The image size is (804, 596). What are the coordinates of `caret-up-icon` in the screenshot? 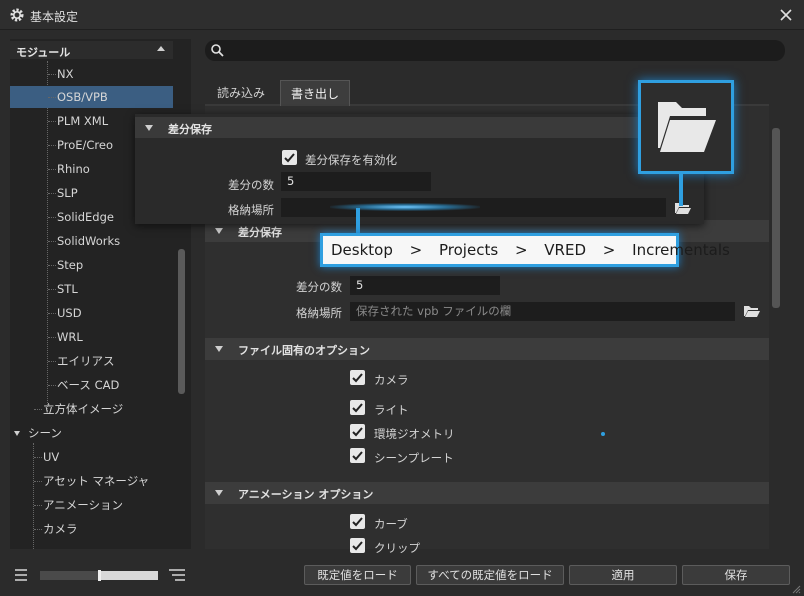 It's located at (161, 48).